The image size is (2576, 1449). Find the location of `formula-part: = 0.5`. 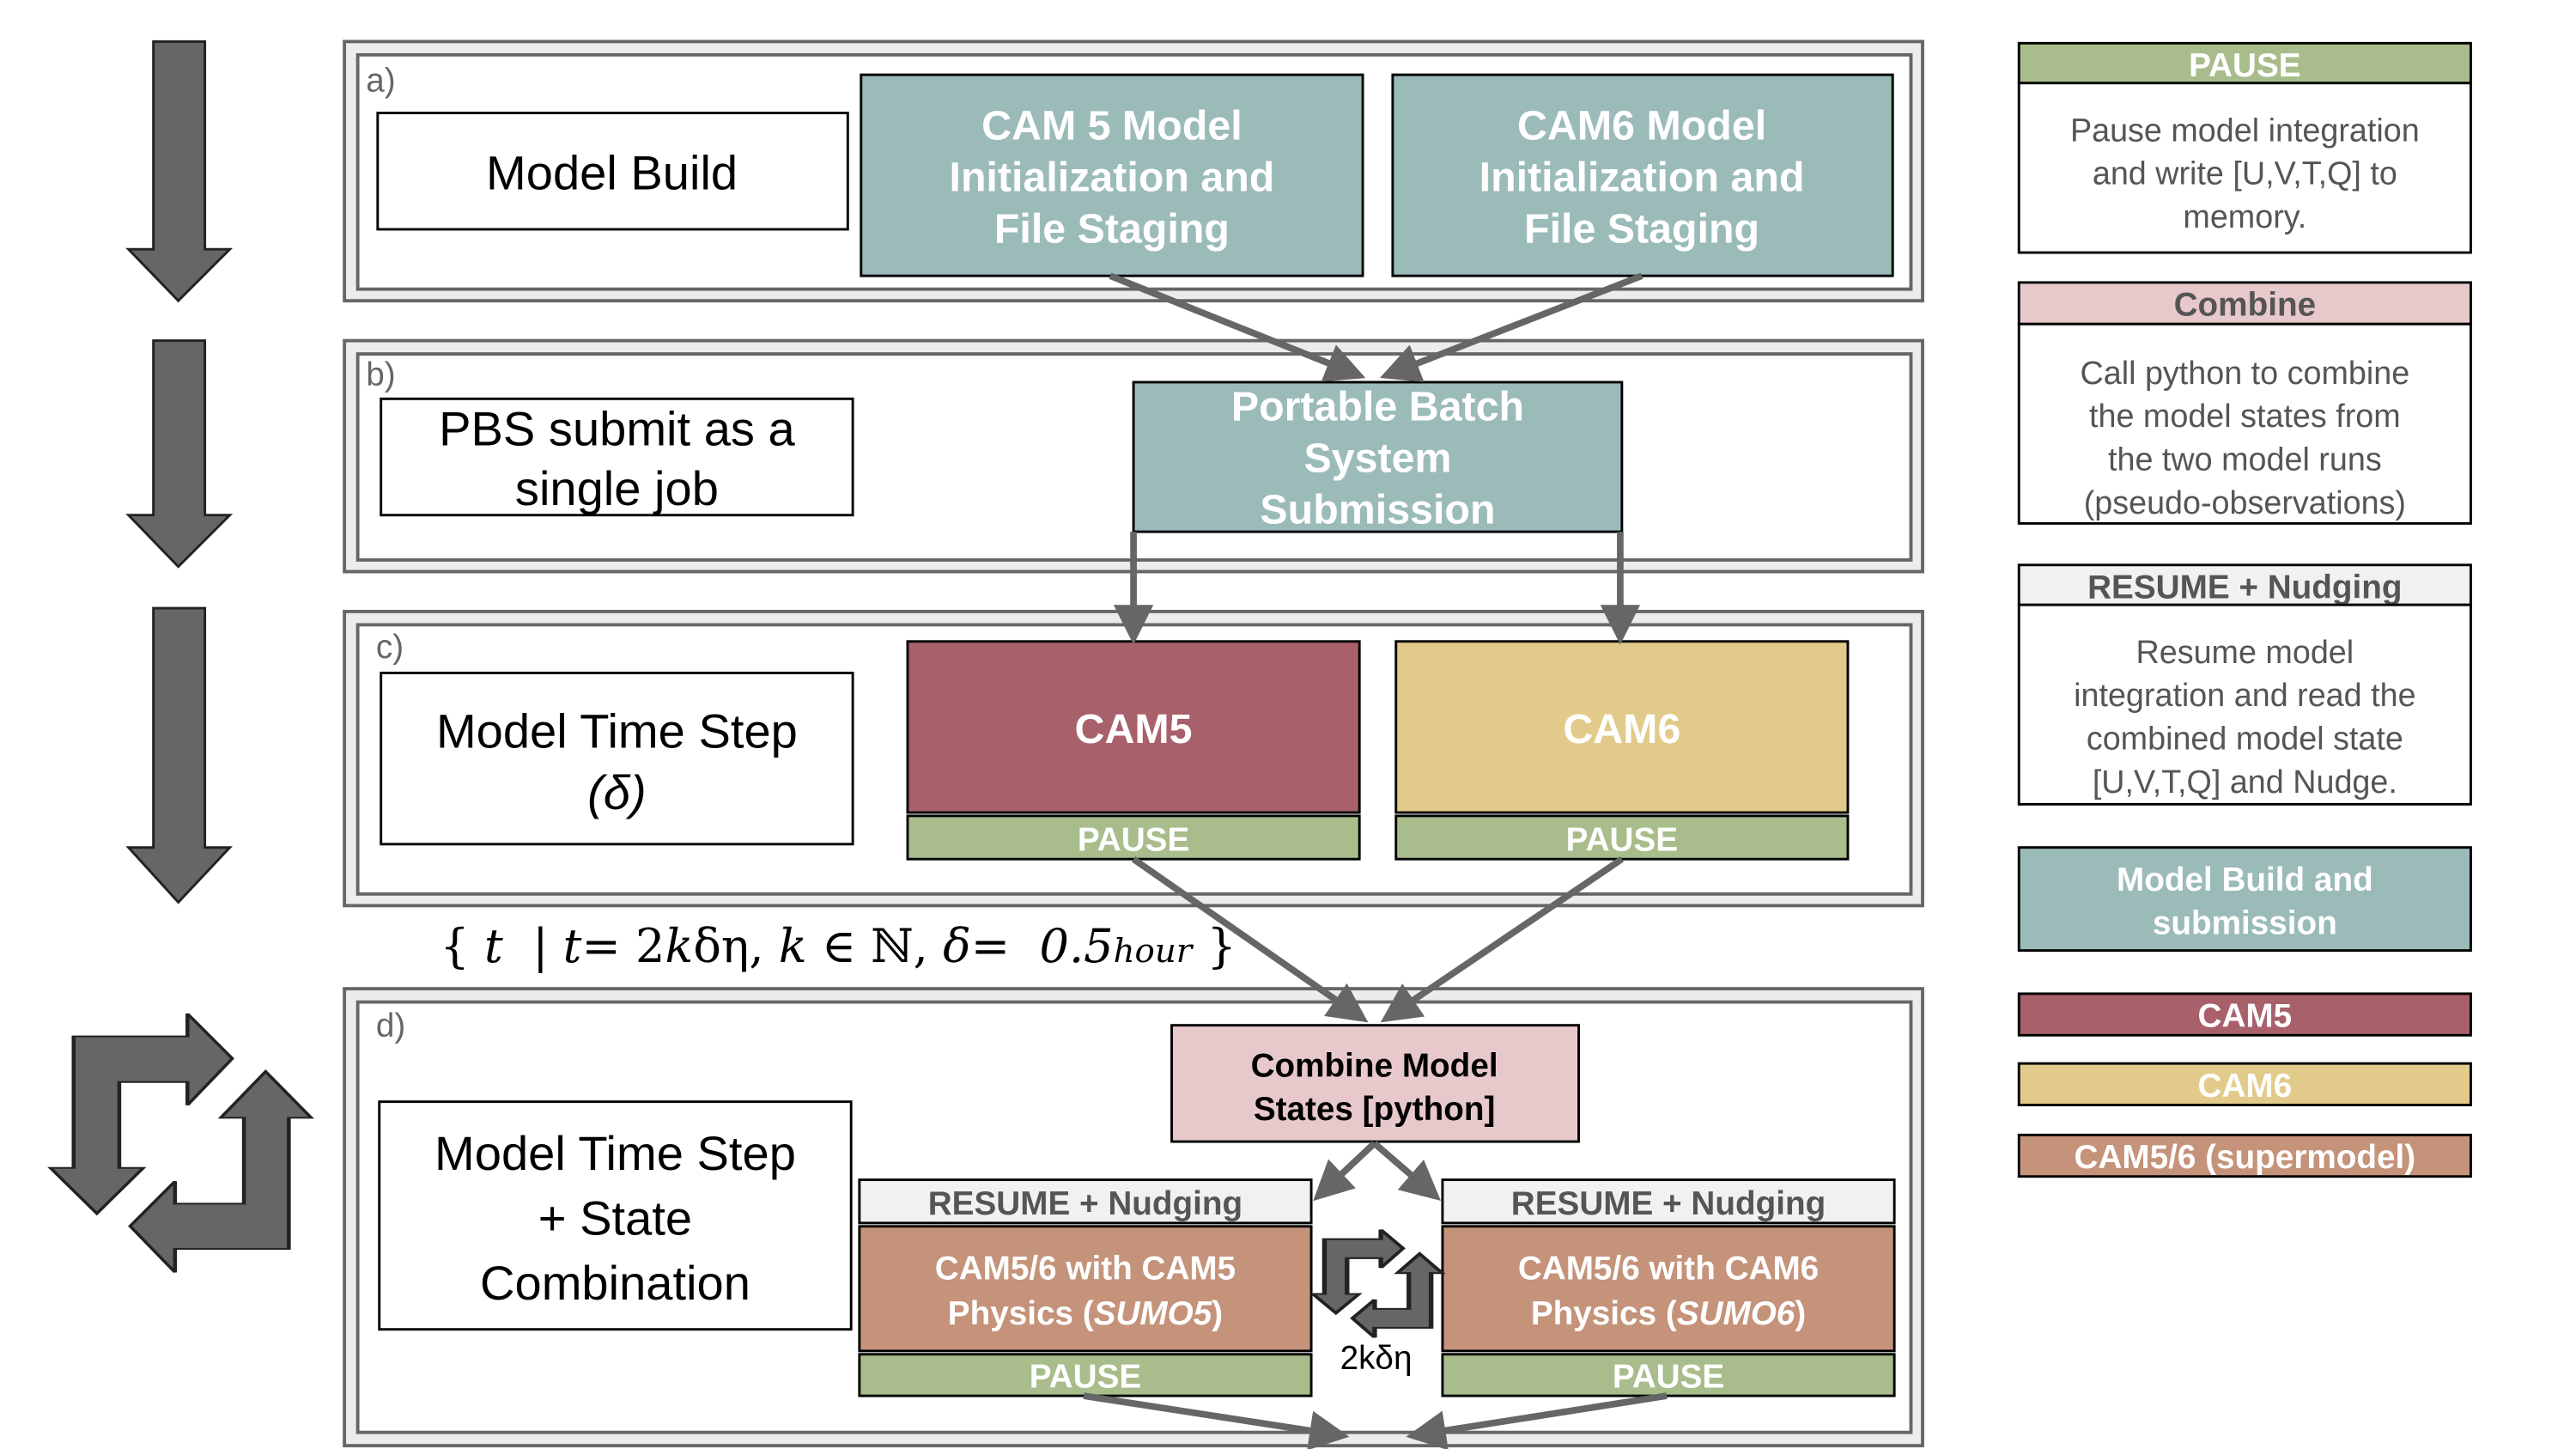

formula-part: = 0.5 is located at coordinates (1042, 946).